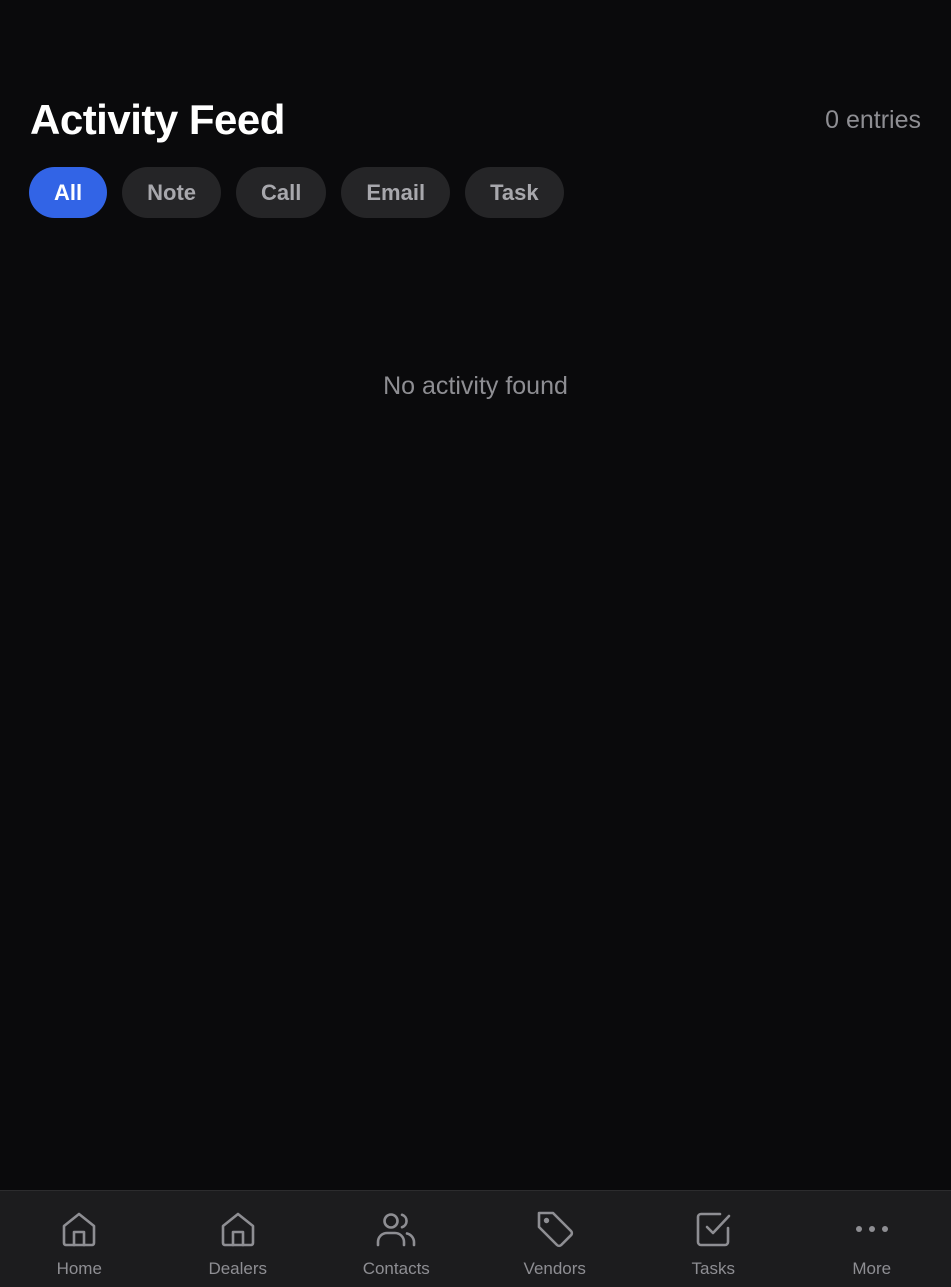  Describe the element at coordinates (79, 1229) in the screenshot. I see `home-icon` at that location.